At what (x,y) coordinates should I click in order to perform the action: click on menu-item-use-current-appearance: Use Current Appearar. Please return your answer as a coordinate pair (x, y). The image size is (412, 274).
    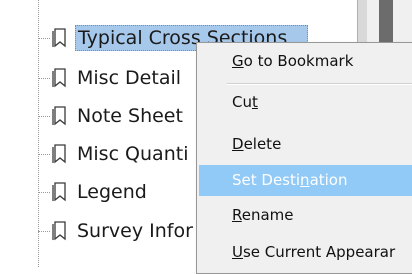
    Looking at the image, I should click on (305, 252).